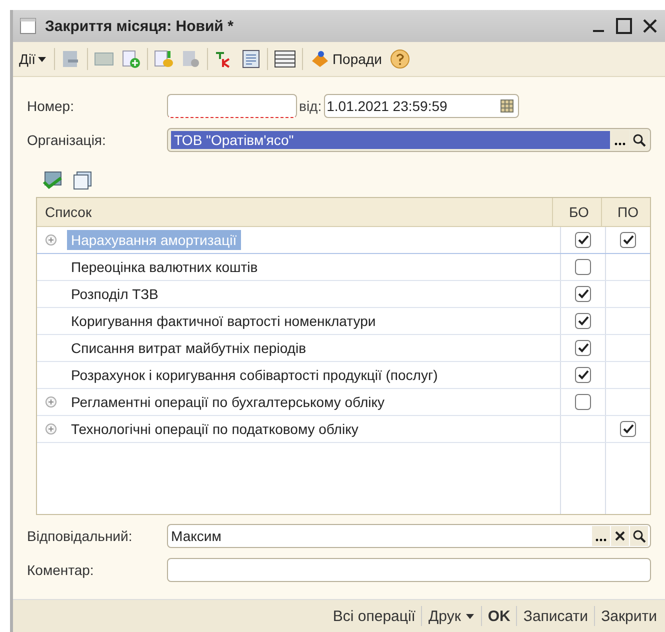 Image resolution: width=665 pixels, height=632 pixels. I want to click on operation-name: Розподіл ТЗВ, so click(114, 294).